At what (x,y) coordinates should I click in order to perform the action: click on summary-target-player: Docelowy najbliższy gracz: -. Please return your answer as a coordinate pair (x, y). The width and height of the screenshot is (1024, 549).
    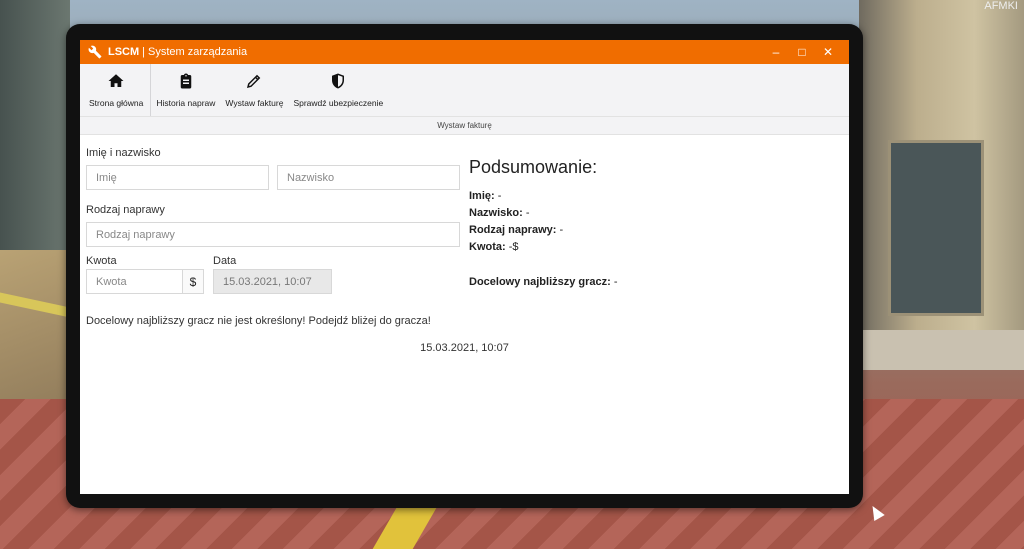
    Looking at the image, I should click on (619, 282).